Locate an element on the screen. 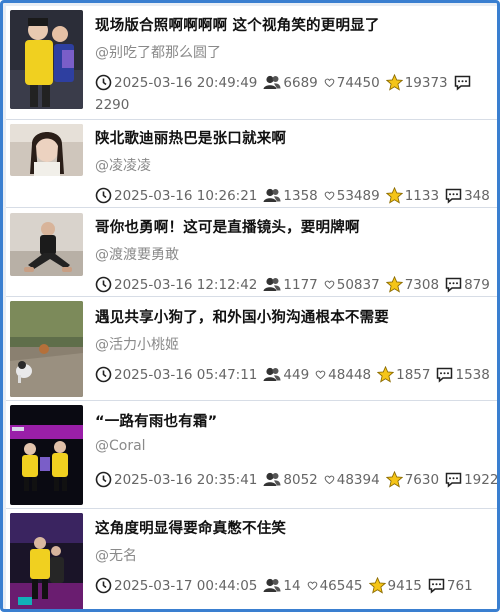  post-title: 陕北歌迪丽热巴是张口就来啊 is located at coordinates (190, 137).